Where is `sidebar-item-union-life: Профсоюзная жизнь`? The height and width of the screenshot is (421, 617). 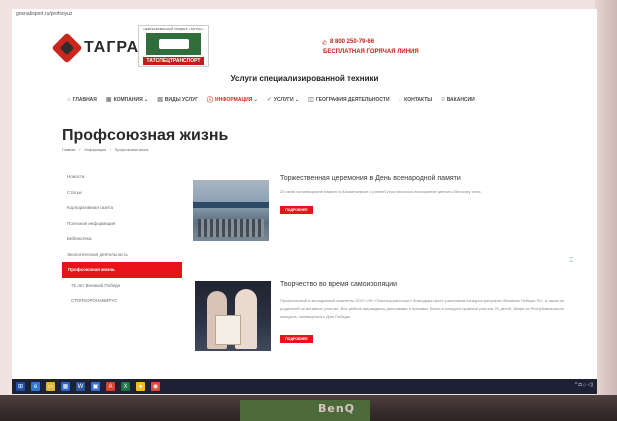 sidebar-item-union-life: Профсоюзная жизнь is located at coordinates (122, 270).